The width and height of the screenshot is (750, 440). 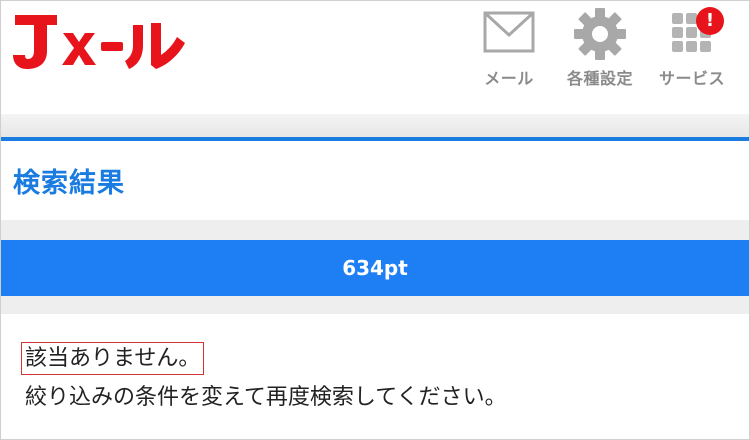 I want to click on points-bar: 634pt, so click(x=375, y=268).